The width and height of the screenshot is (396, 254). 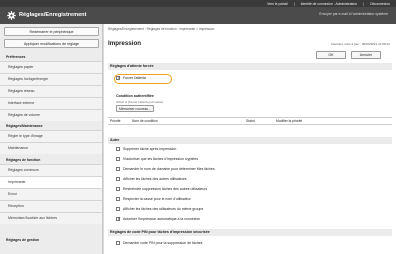 I want to click on auth-condition-heading: Condition authentifiée, so click(x=135, y=96).